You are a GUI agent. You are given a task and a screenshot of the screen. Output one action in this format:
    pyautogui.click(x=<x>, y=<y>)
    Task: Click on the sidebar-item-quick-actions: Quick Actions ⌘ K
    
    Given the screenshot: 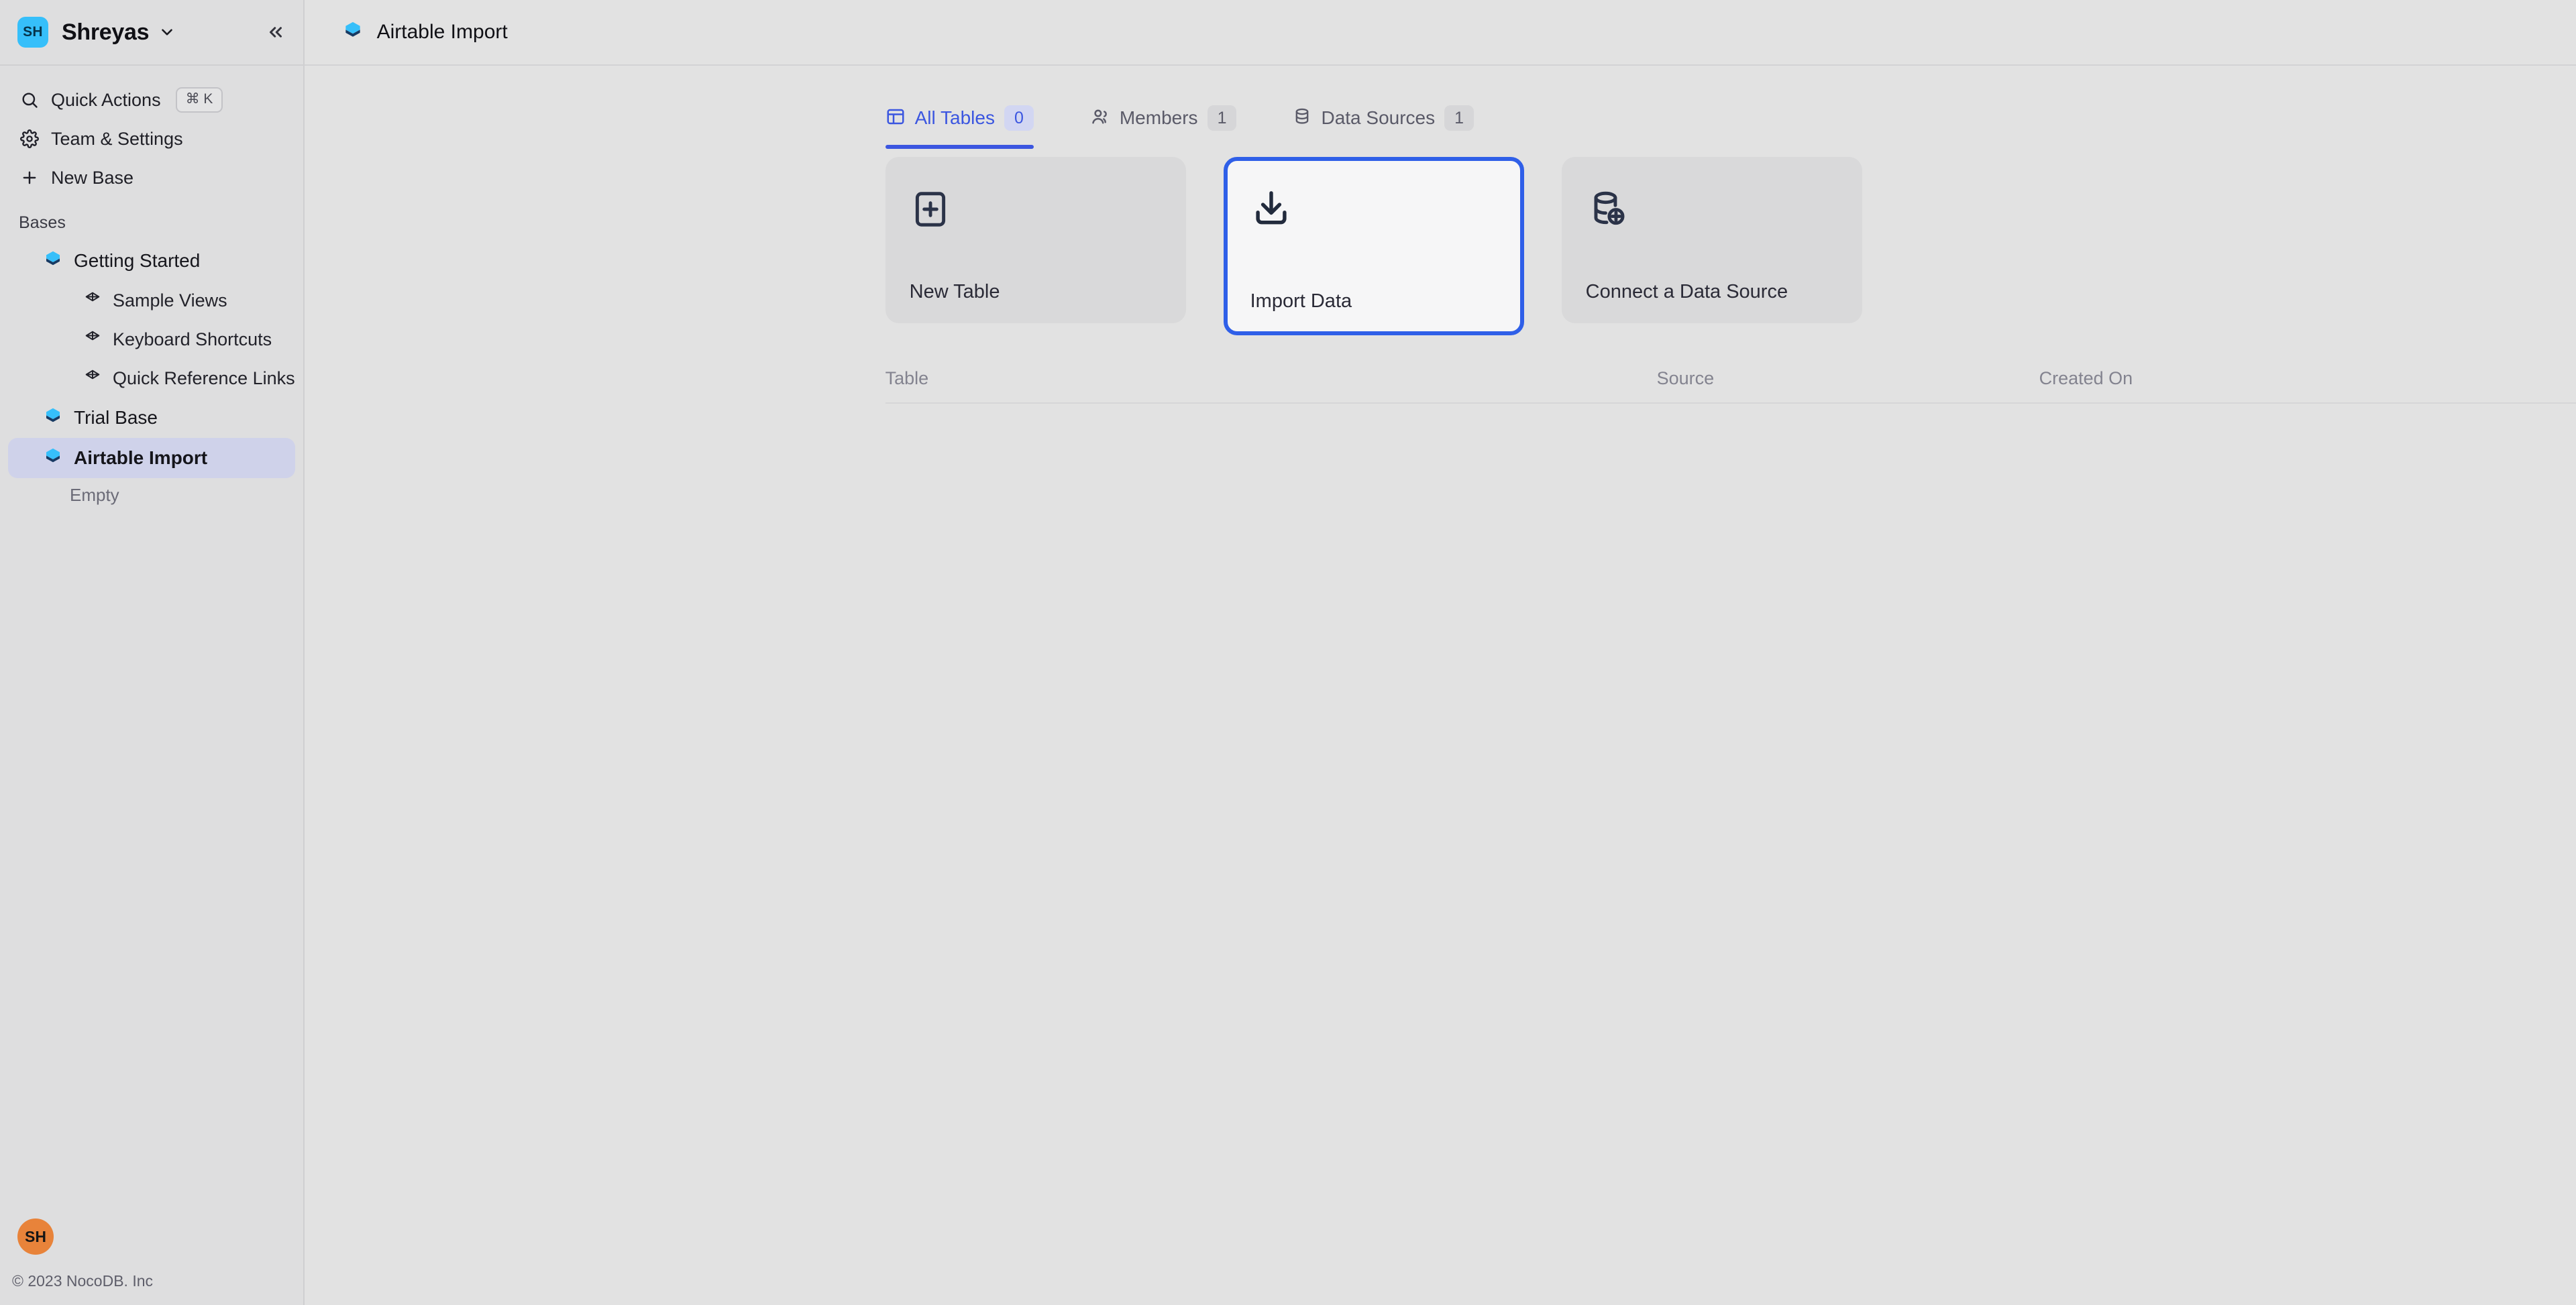 What is the action you would take?
    pyautogui.click(x=151, y=100)
    